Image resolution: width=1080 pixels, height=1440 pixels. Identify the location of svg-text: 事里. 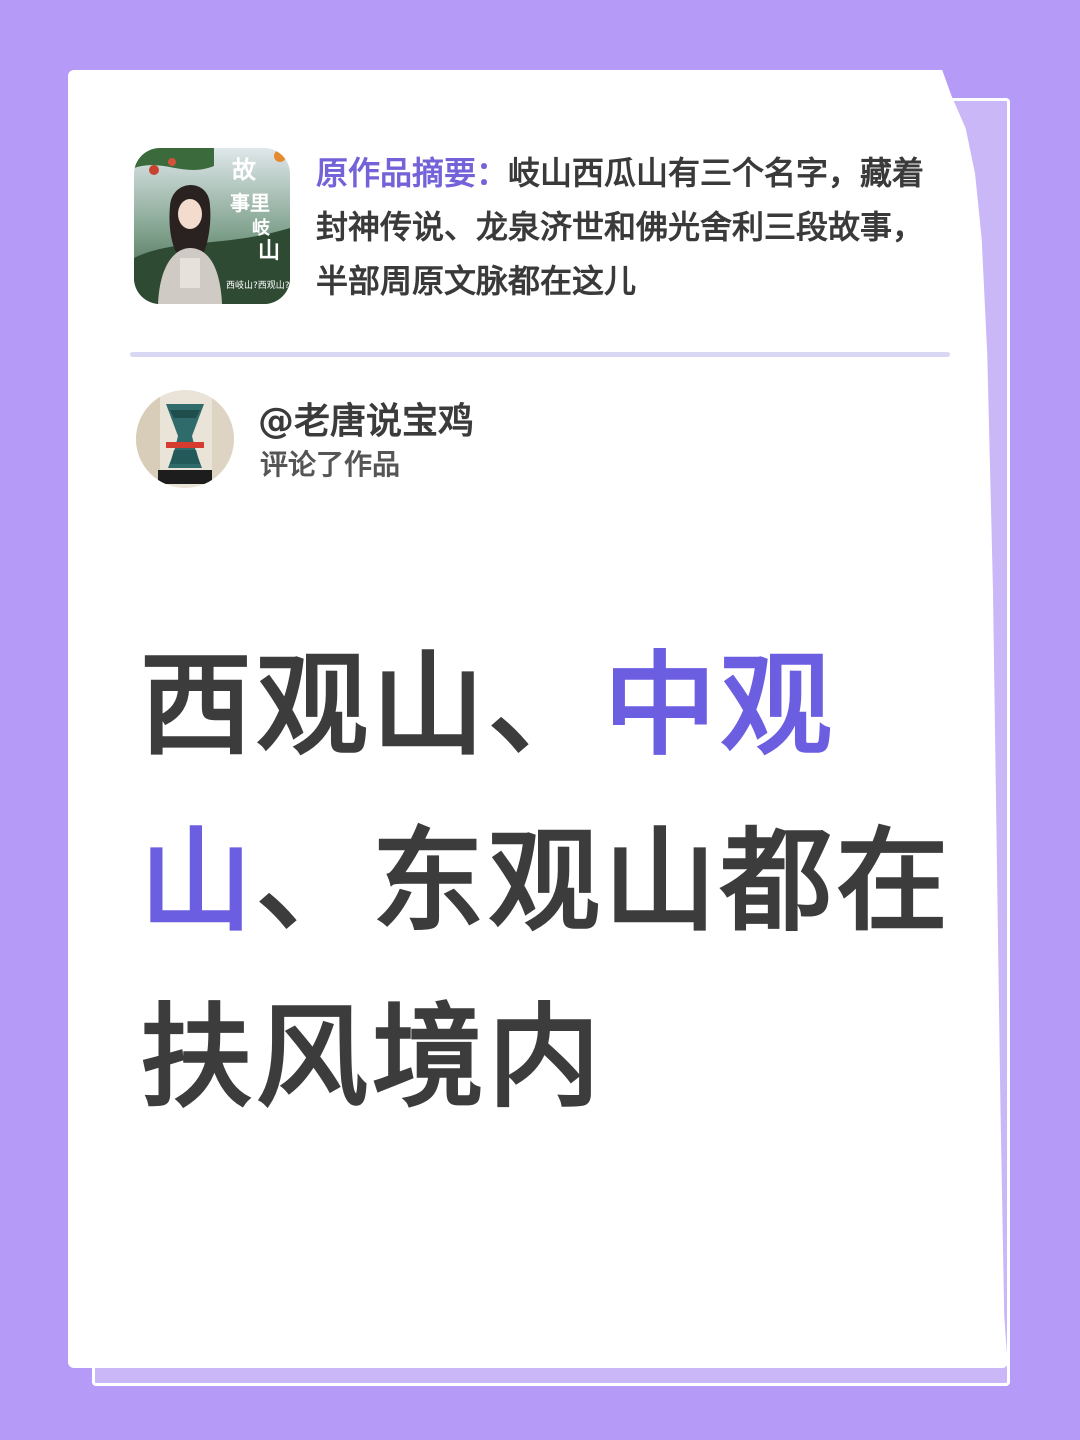
(250, 203).